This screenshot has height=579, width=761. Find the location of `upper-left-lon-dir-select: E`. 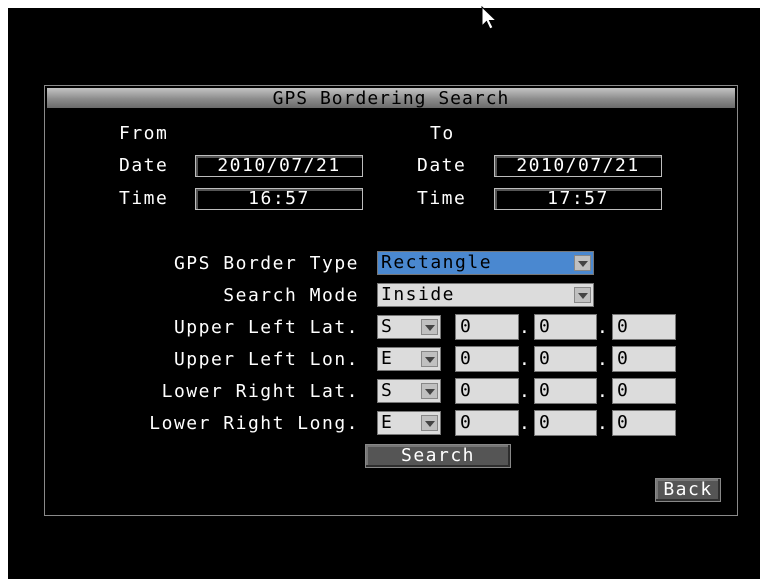

upper-left-lon-dir-select: E is located at coordinates (409, 359).